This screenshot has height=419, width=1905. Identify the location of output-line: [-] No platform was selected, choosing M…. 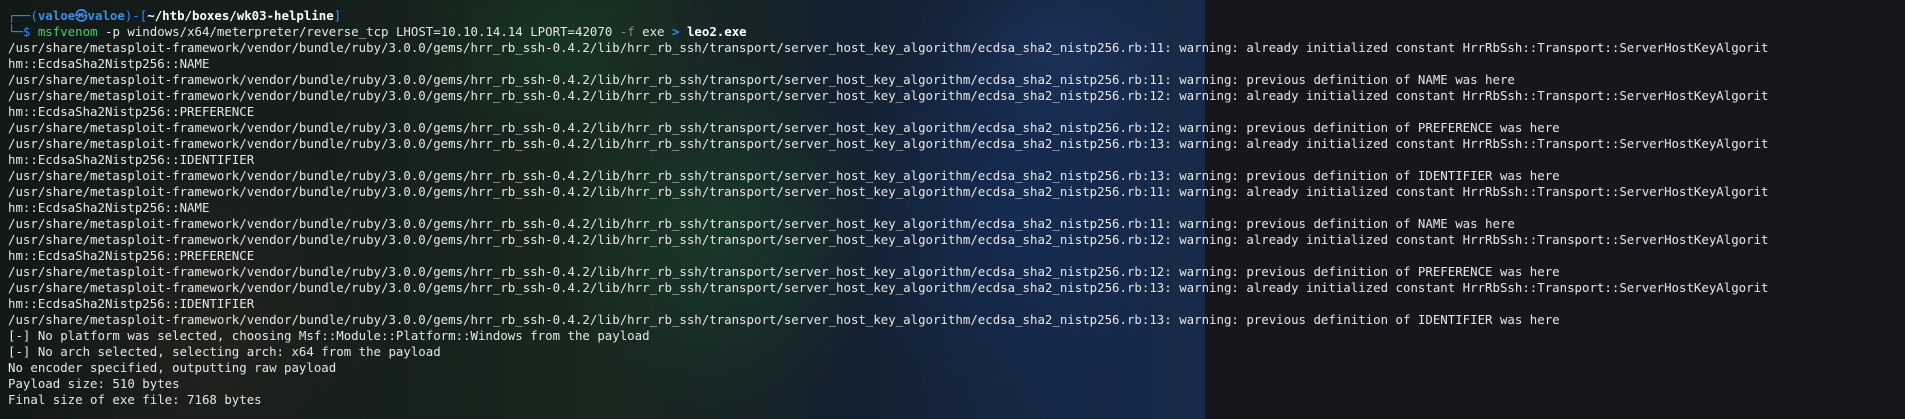
(329, 335).